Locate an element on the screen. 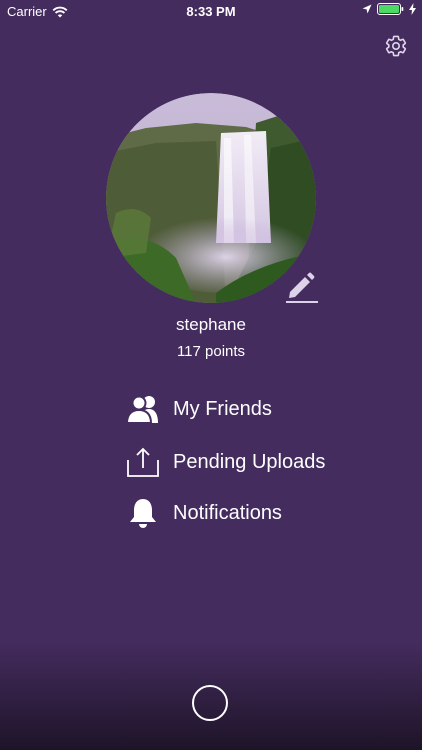 The image size is (422, 750). status-time: 8:33 PM is located at coordinates (211, 11).